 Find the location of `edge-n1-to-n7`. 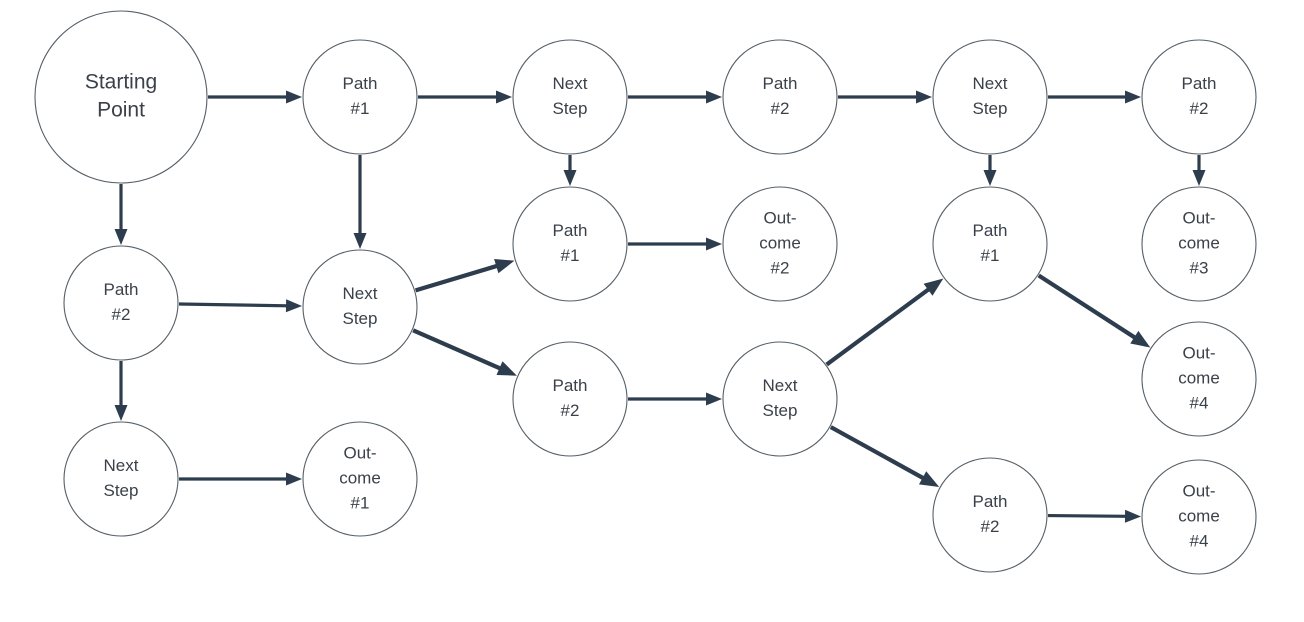

edge-n1-to-n7 is located at coordinates (360, 202).